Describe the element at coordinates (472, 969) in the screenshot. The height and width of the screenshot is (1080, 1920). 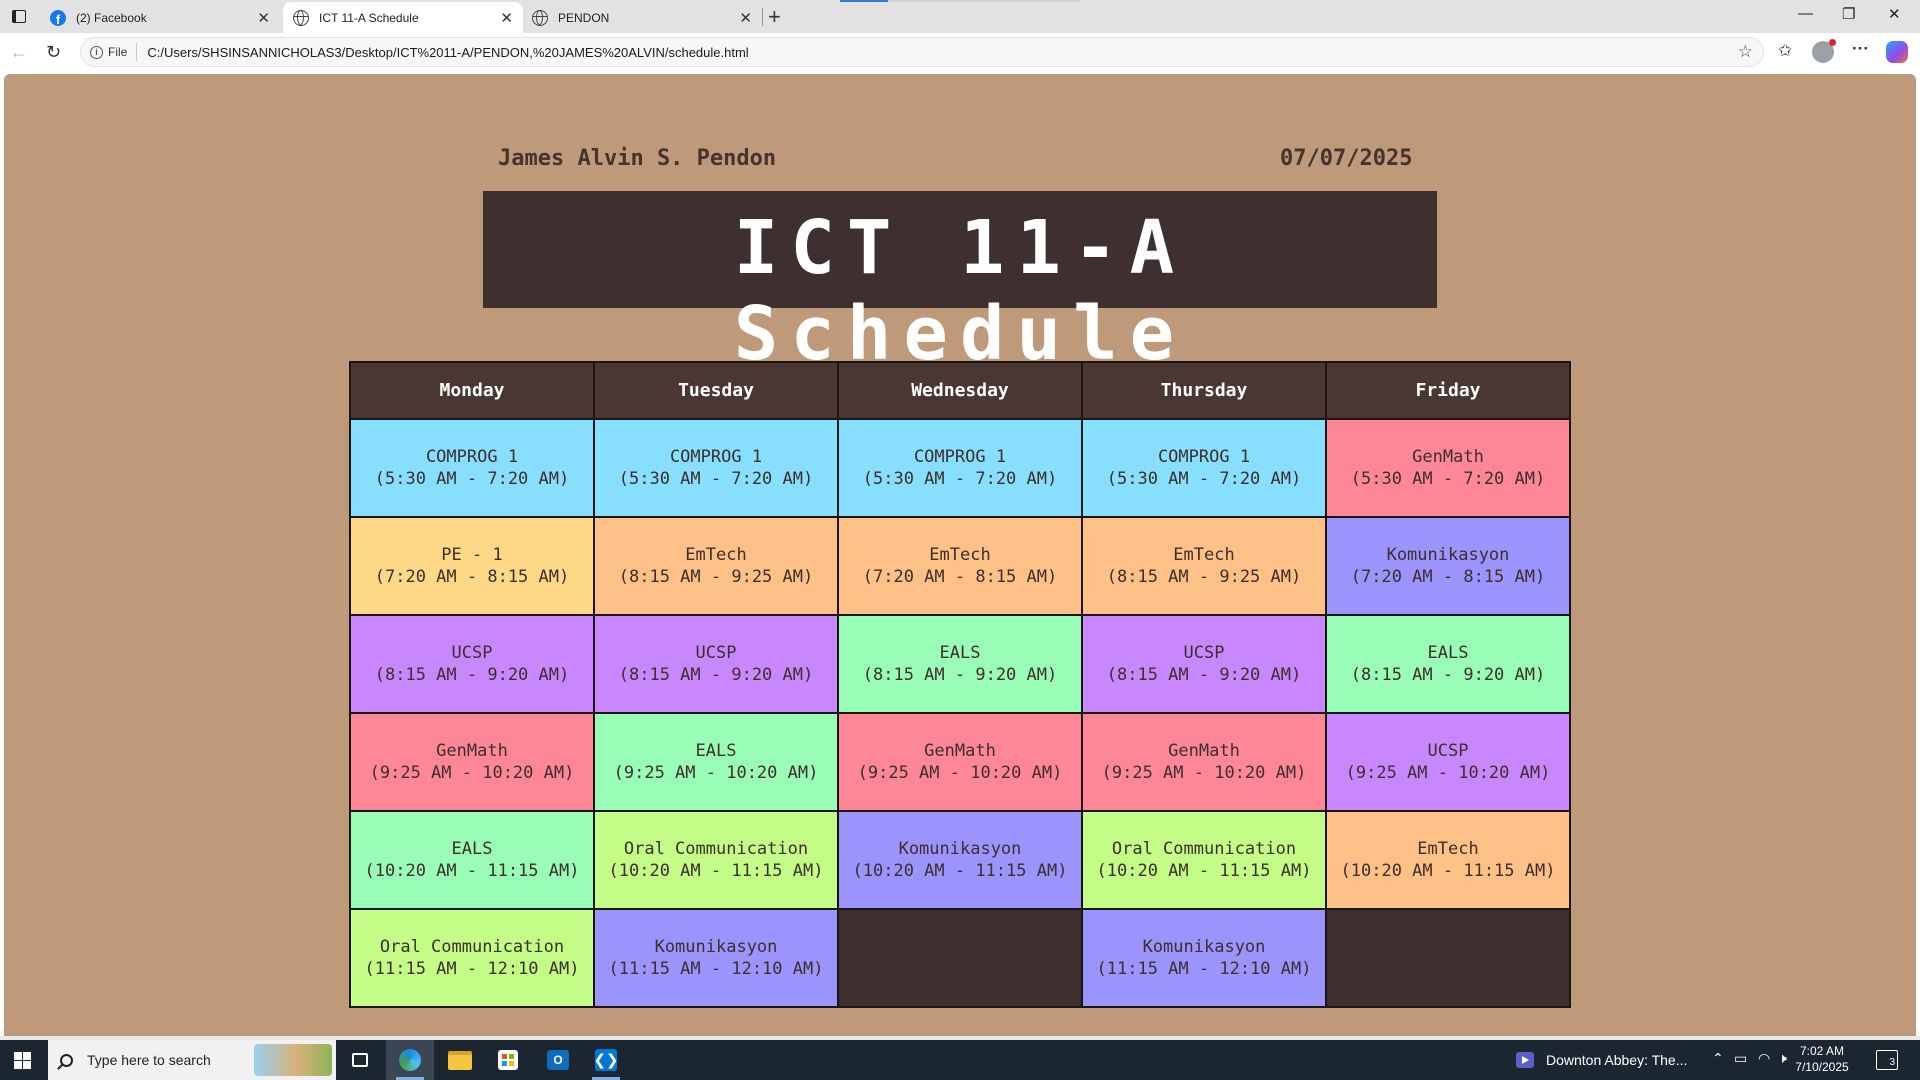
I see `class-time: (11:15 AM - 12:10 AM)` at that location.